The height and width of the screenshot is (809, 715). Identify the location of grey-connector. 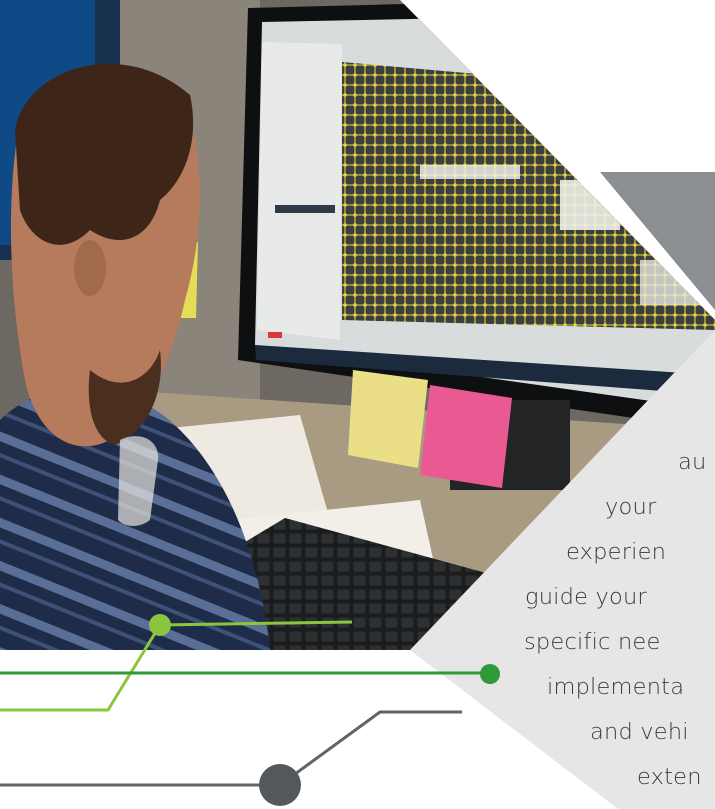
(231, 758).